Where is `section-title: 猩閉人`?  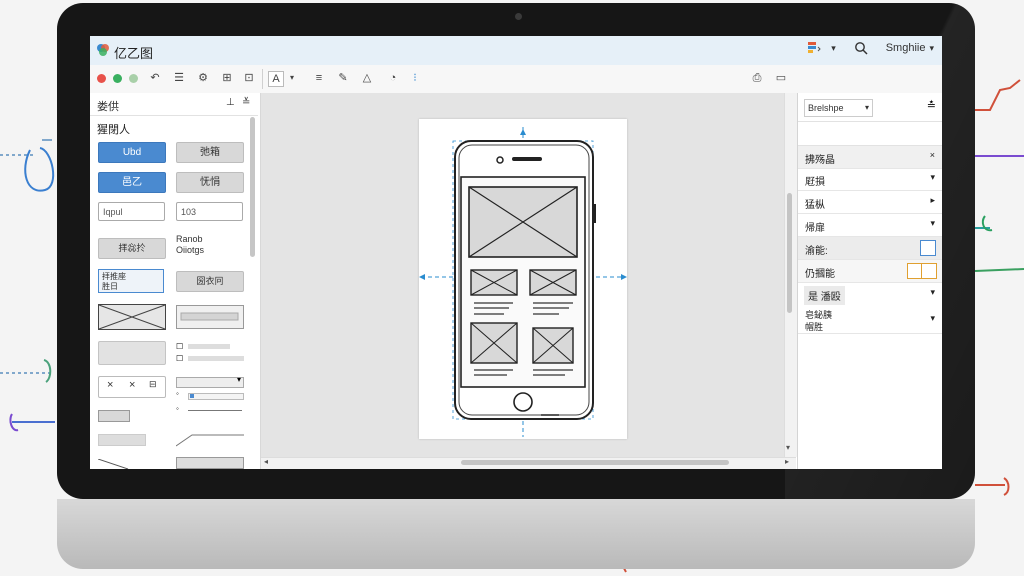
section-title: 猩閉人 is located at coordinates (113, 130).